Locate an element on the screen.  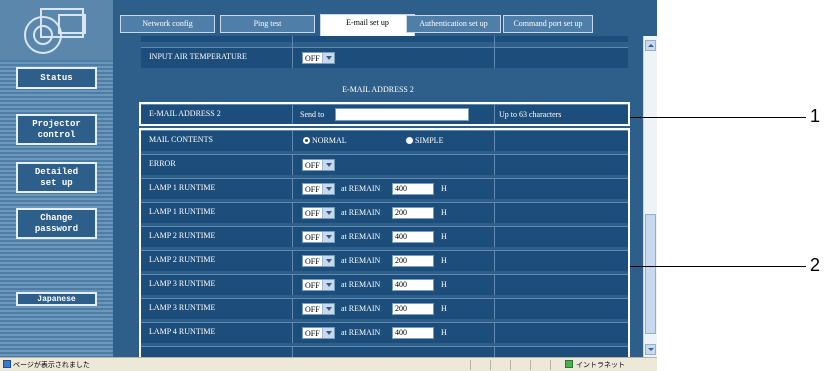
input-air-temperature-label: INPUT AIR TEMPERATURE is located at coordinates (198, 56).